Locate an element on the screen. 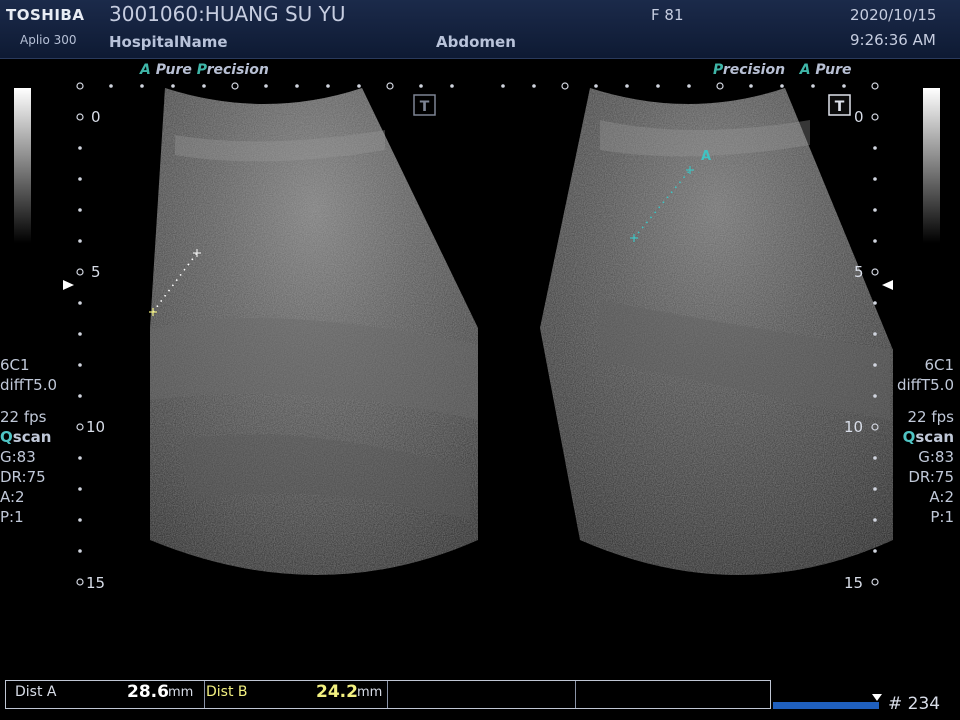  depth-label-5-right: 5 is located at coordinates (859, 272).